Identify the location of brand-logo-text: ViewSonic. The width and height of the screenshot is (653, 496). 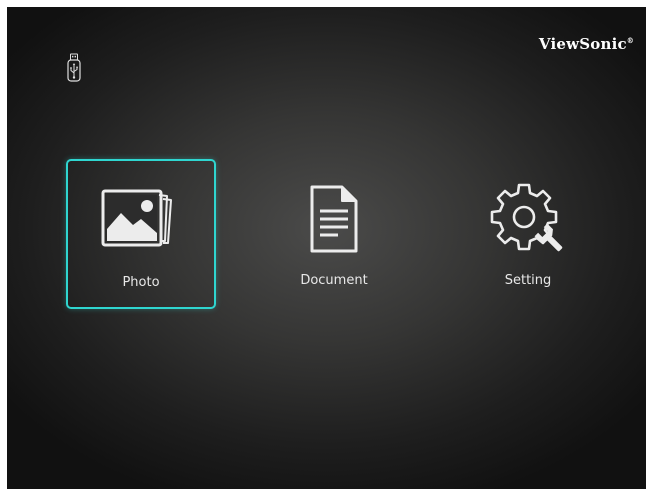
(582, 44).